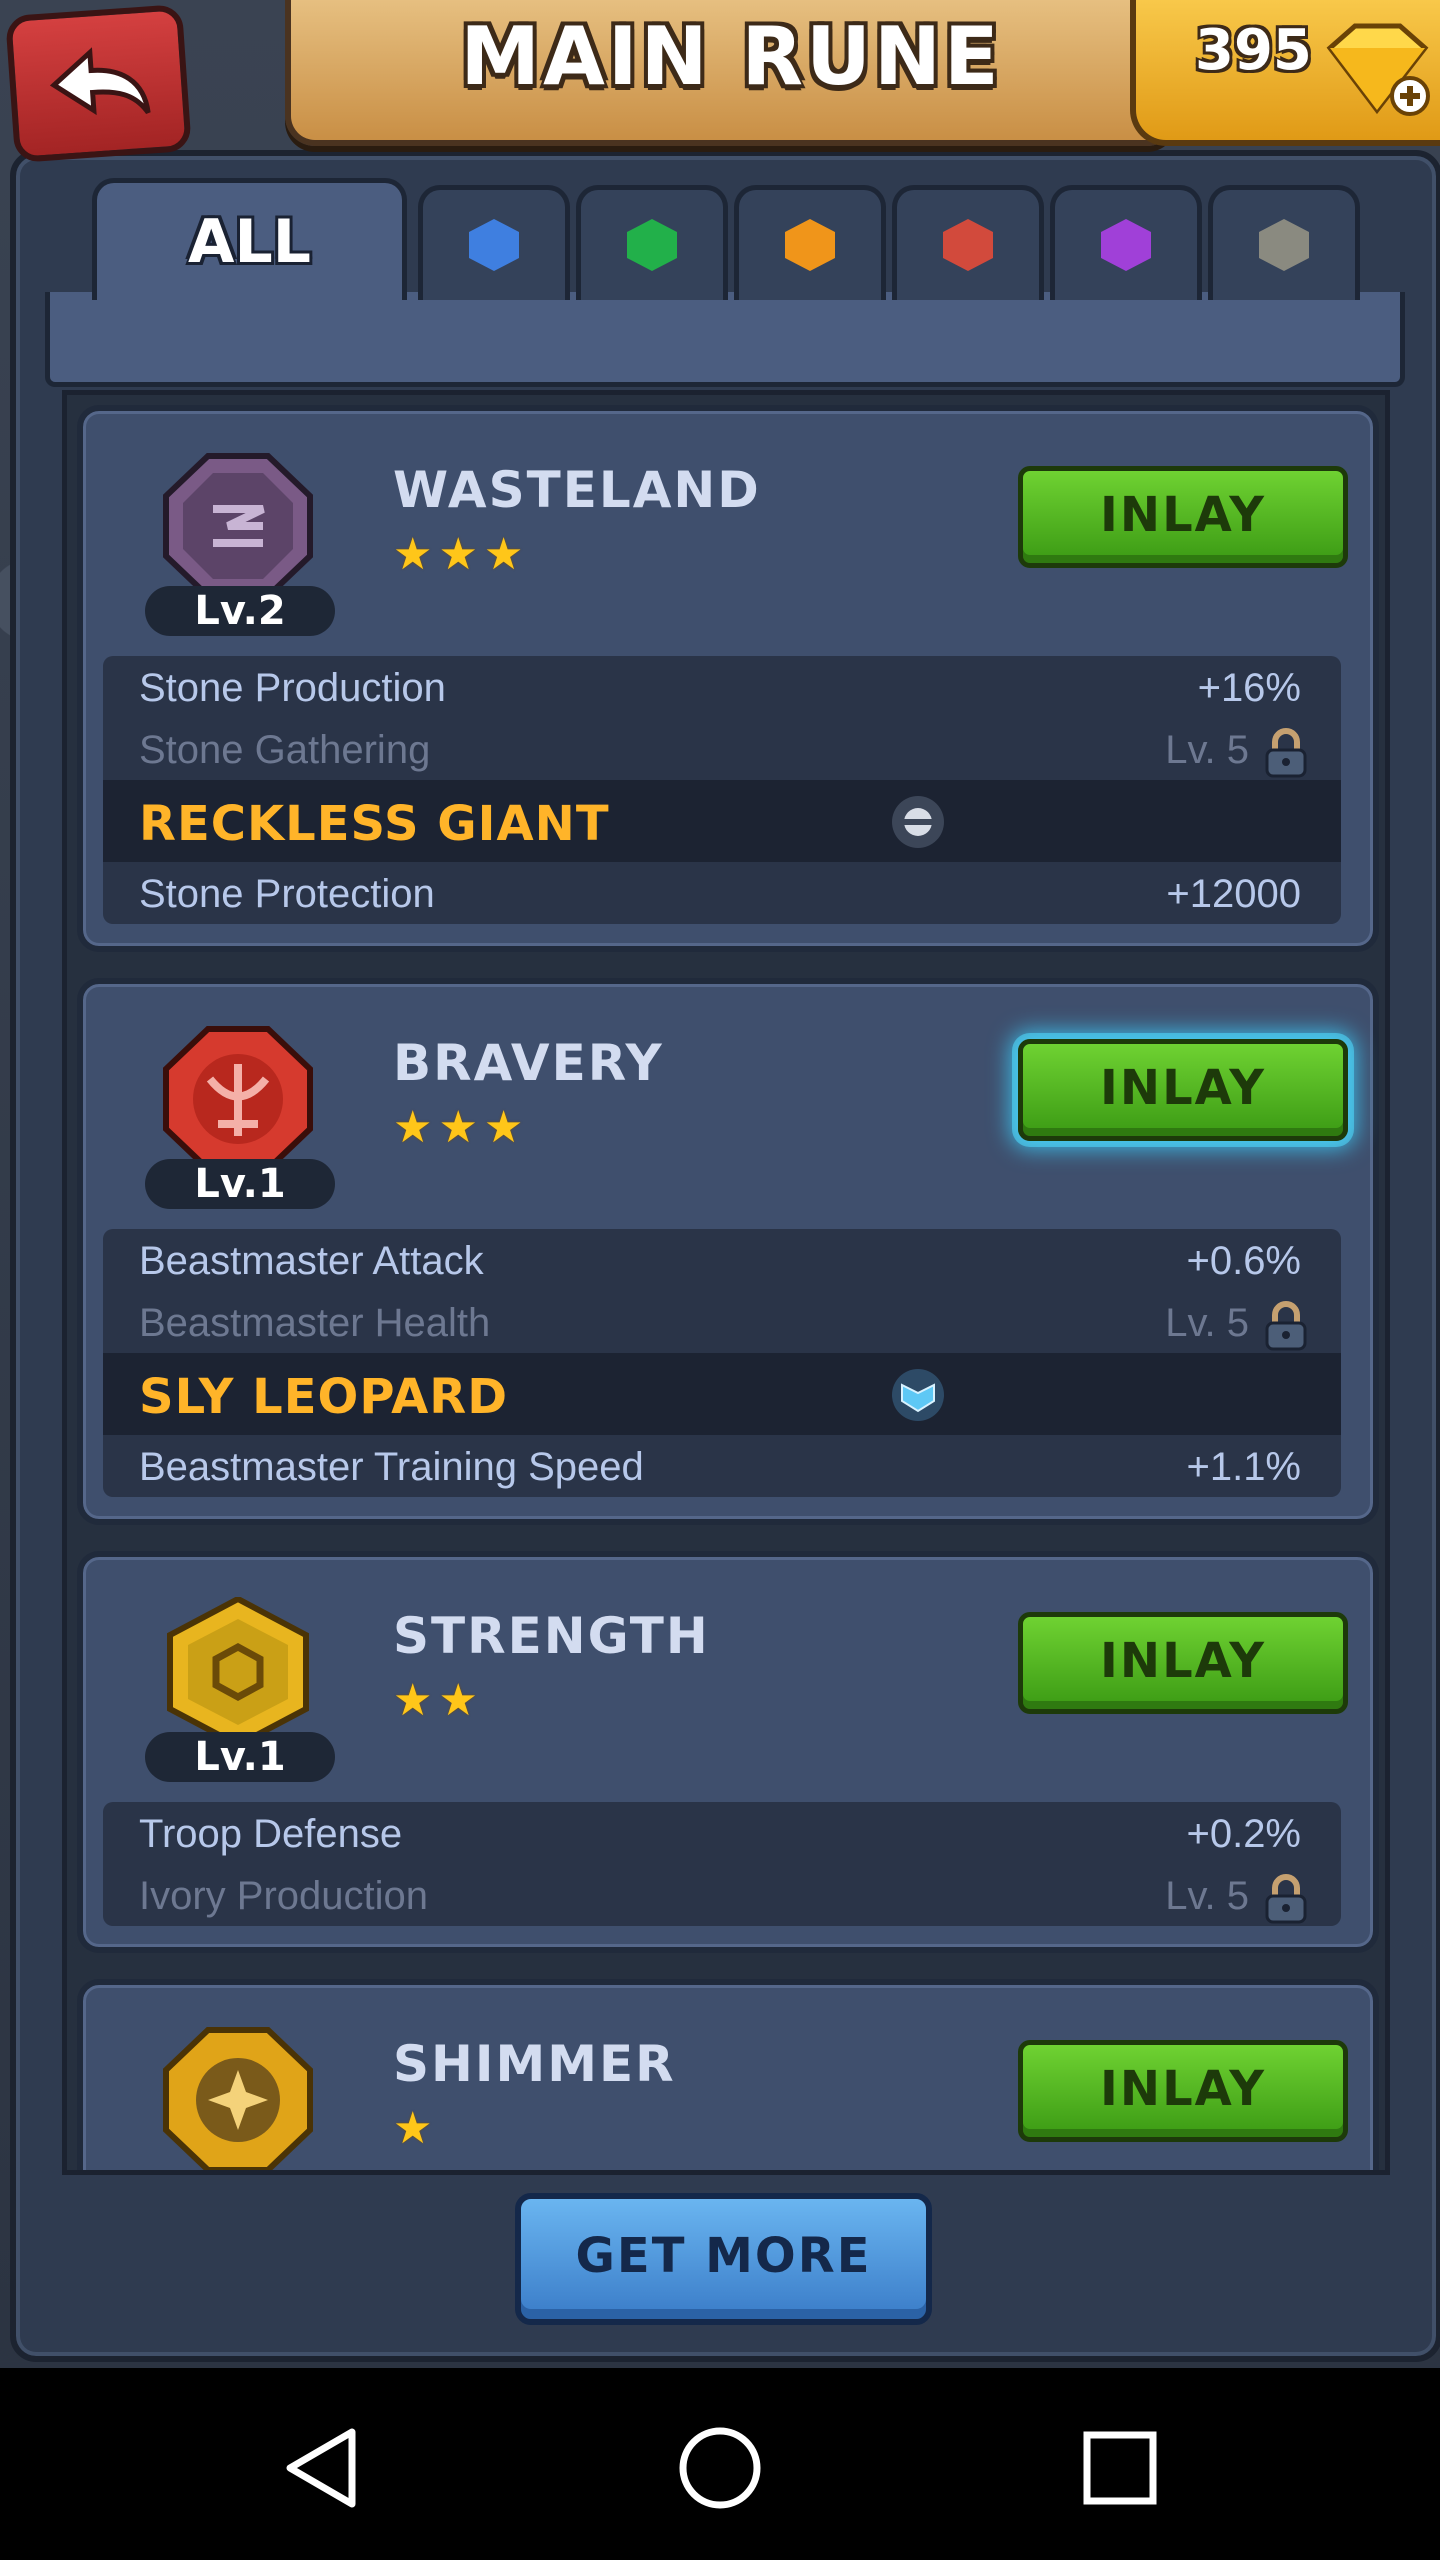 The height and width of the screenshot is (2560, 1440). What do you see at coordinates (722, 1895) in the screenshot?
I see `stat-row-locked: Ivory Production Lv. 5` at bounding box center [722, 1895].